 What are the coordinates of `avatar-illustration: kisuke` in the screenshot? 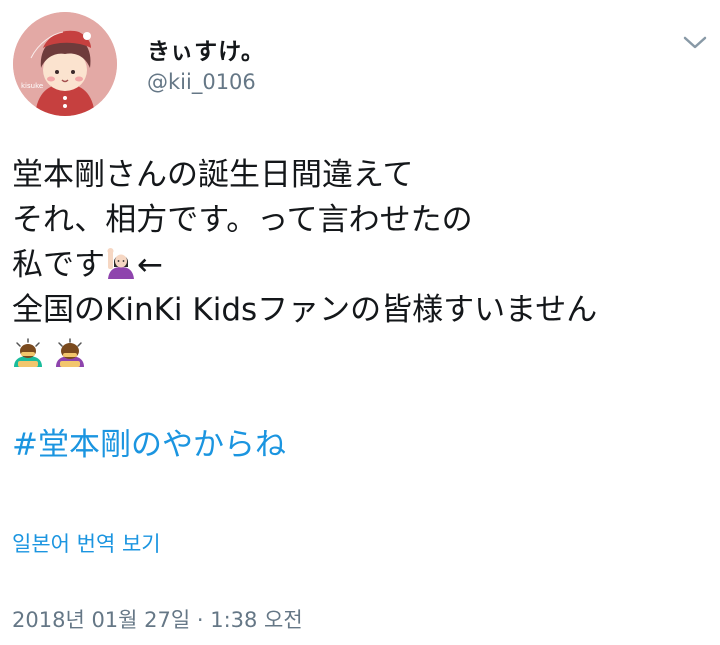 It's located at (65, 64).